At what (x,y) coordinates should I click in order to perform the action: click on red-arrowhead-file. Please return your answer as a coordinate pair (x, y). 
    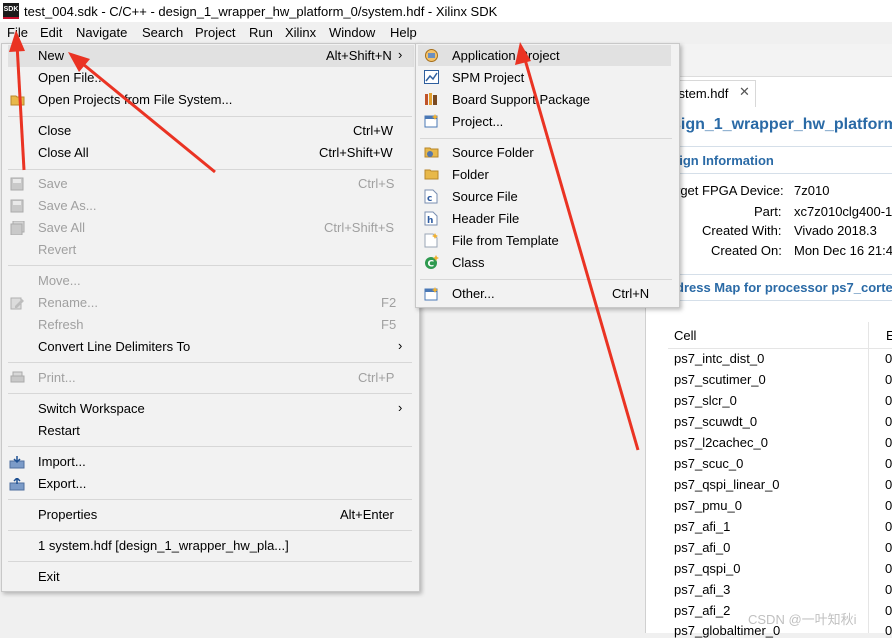
    Looking at the image, I should click on (17, 41).